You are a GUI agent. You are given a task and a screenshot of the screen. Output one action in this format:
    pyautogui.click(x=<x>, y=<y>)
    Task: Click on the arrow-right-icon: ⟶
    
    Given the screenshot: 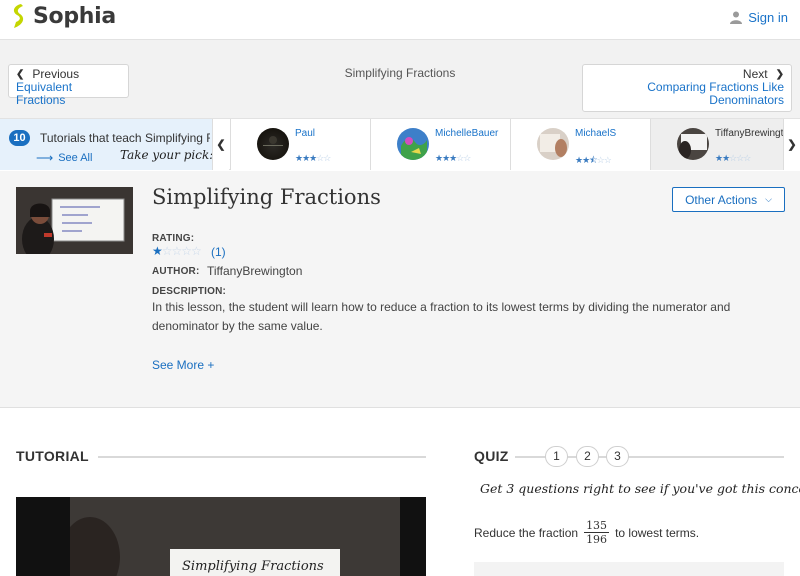 What is the action you would take?
    pyautogui.click(x=45, y=158)
    